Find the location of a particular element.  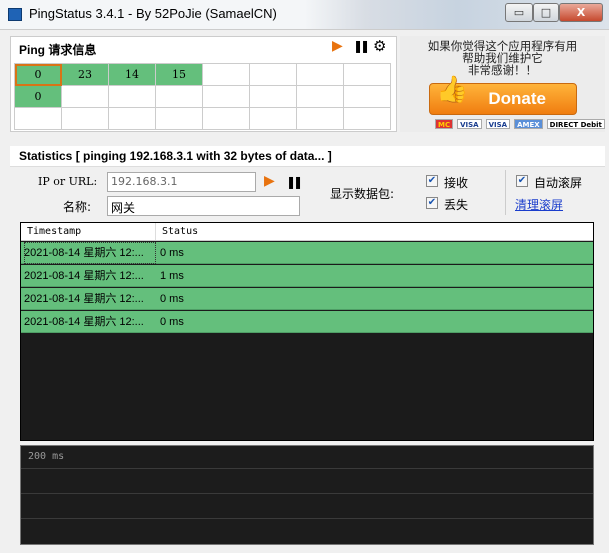

show-packets-label: 显示数据包: is located at coordinates (362, 194).